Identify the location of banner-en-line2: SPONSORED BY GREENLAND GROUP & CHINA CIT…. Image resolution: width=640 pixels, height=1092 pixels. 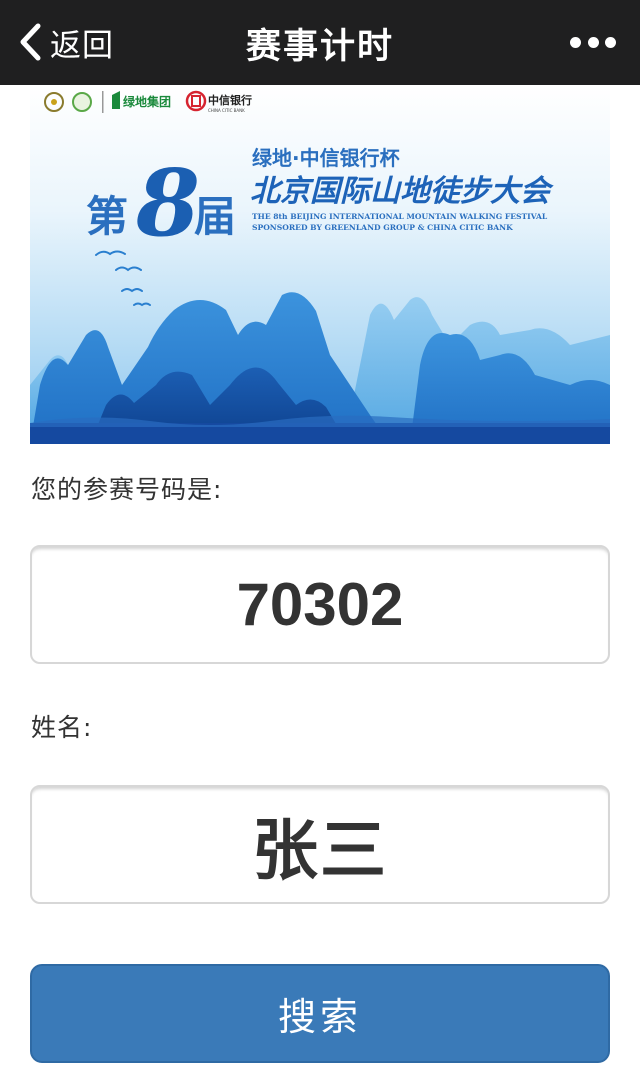
(382, 227).